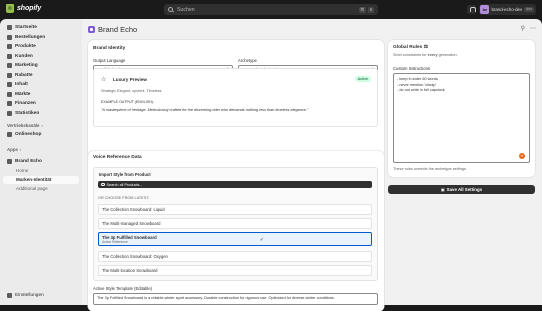 The width and height of the screenshot is (542, 311). Describe the element at coordinates (235, 256) in the screenshot. I see `product-option: The Collection Snowboard: Oxygen` at that location.